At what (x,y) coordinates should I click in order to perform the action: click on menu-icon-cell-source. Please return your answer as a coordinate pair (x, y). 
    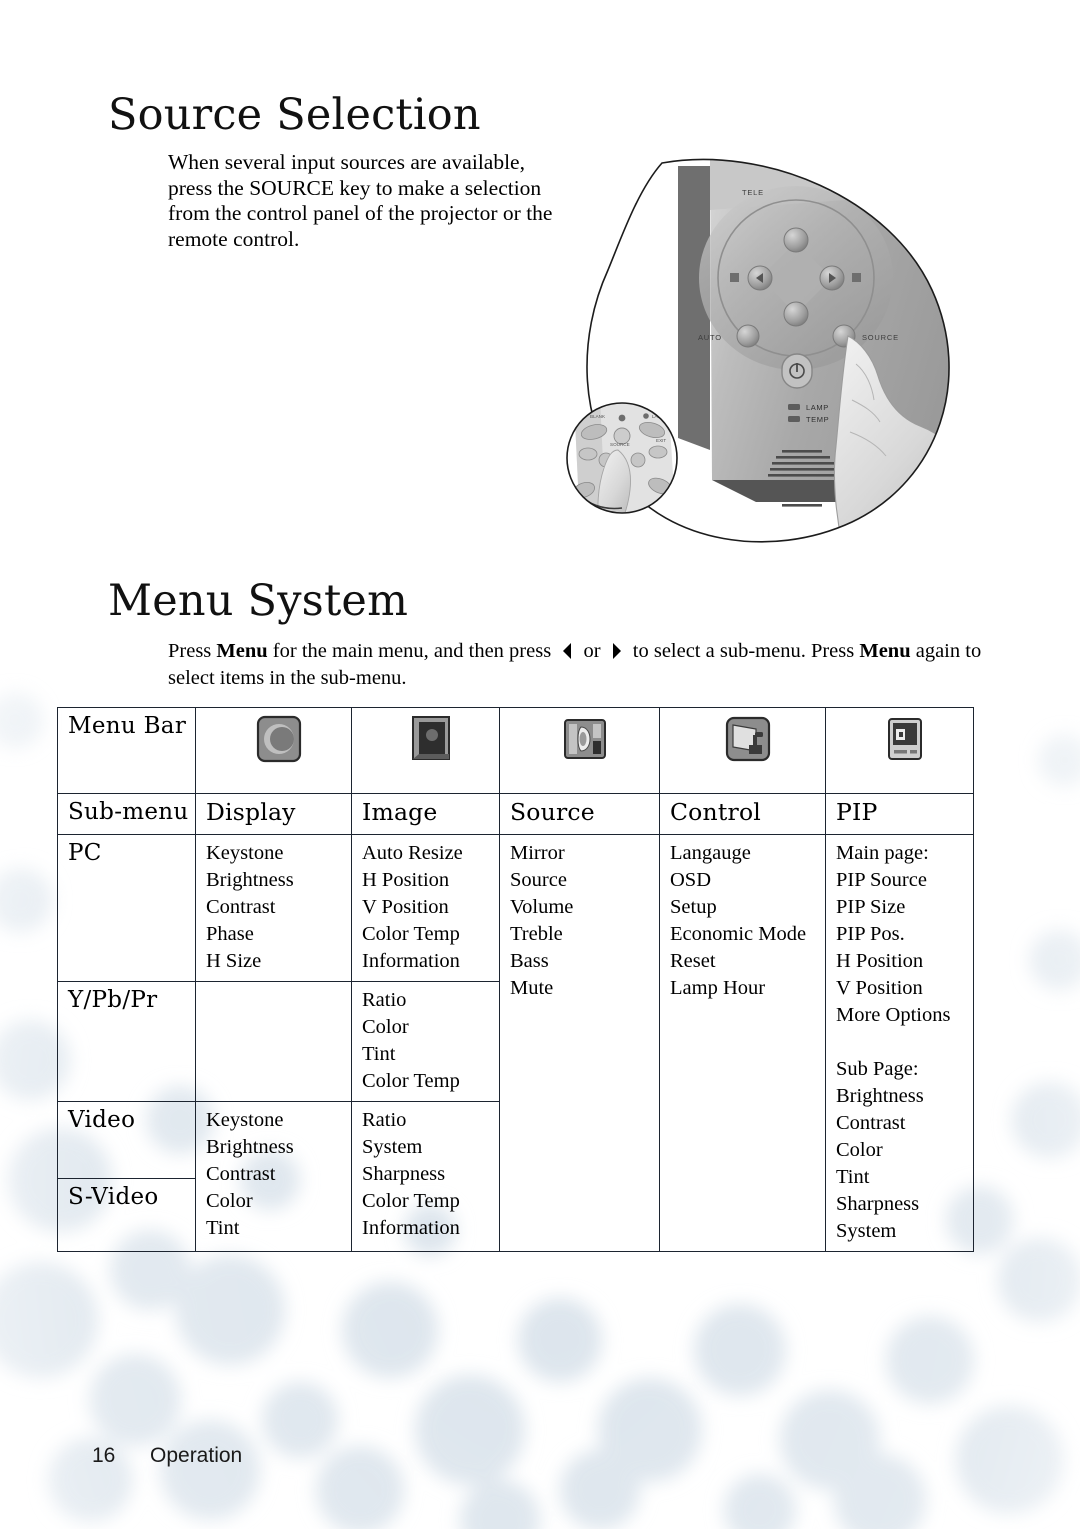
    Looking at the image, I should click on (579, 750).